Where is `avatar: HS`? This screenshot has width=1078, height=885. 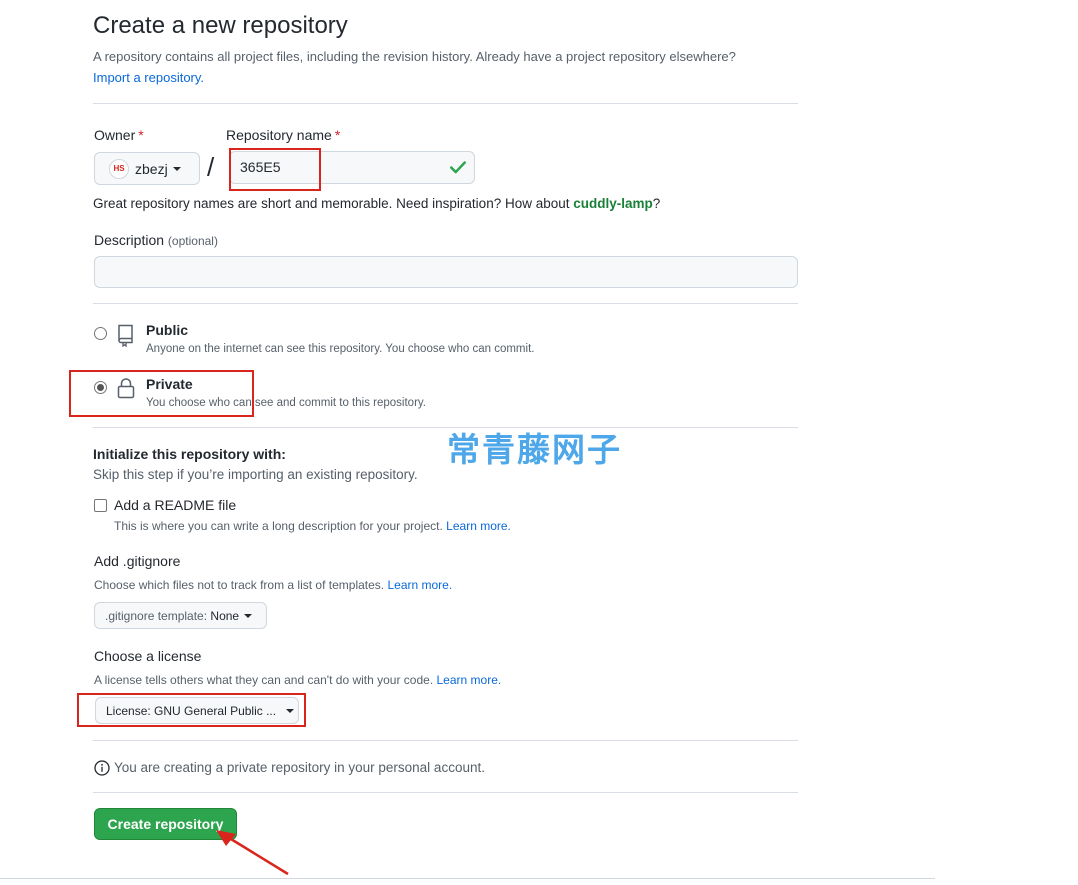 avatar: HS is located at coordinates (119, 168).